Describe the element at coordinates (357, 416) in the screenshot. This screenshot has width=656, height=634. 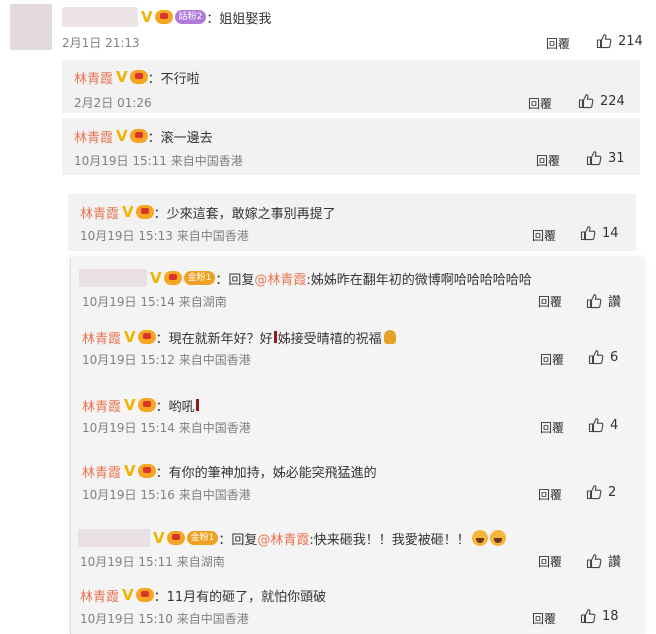
I see `reply-c6: 林青霞 V ：哟吼 10月19日 15:14 来自中国香港 回覆 4` at that location.